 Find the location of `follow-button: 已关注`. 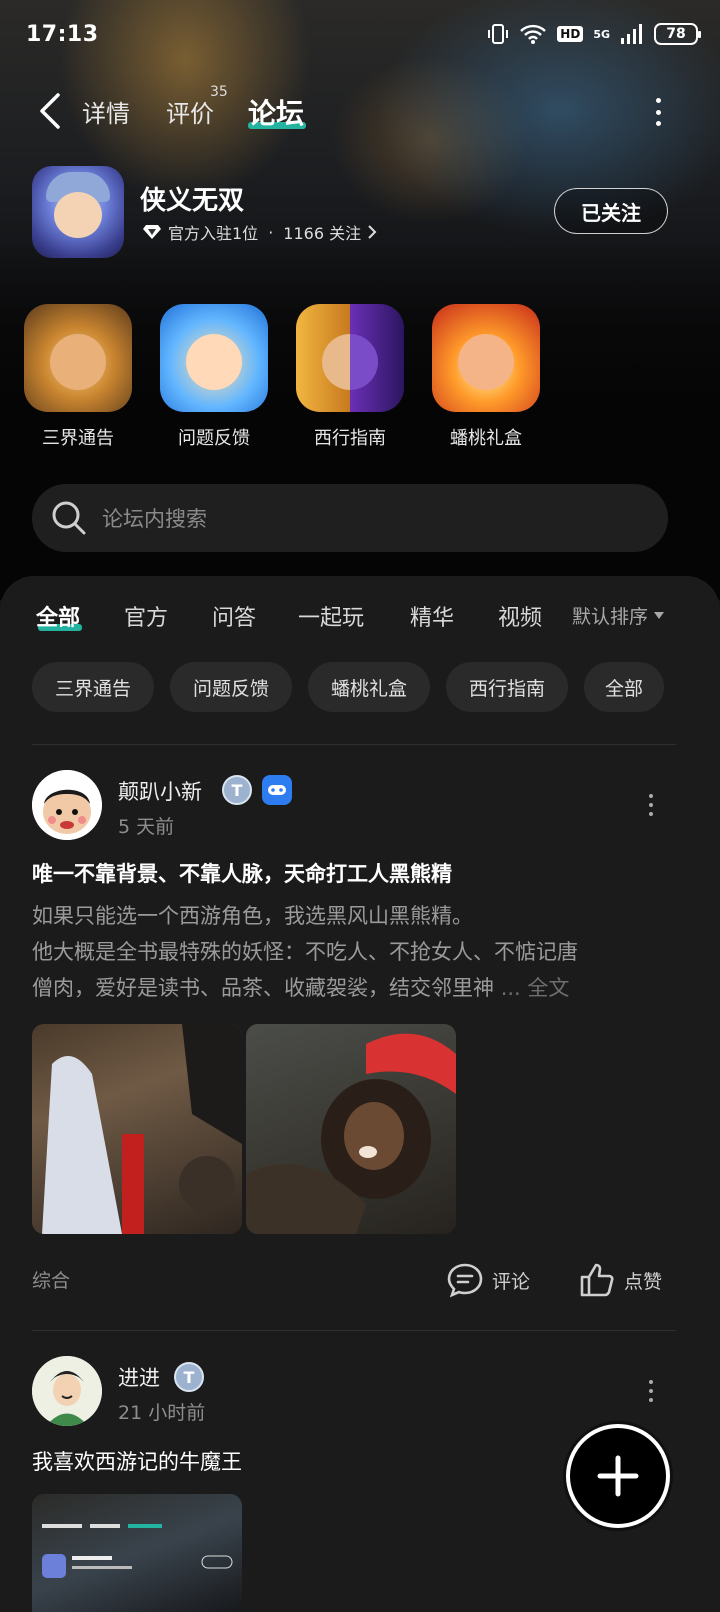

follow-button: 已关注 is located at coordinates (611, 211).